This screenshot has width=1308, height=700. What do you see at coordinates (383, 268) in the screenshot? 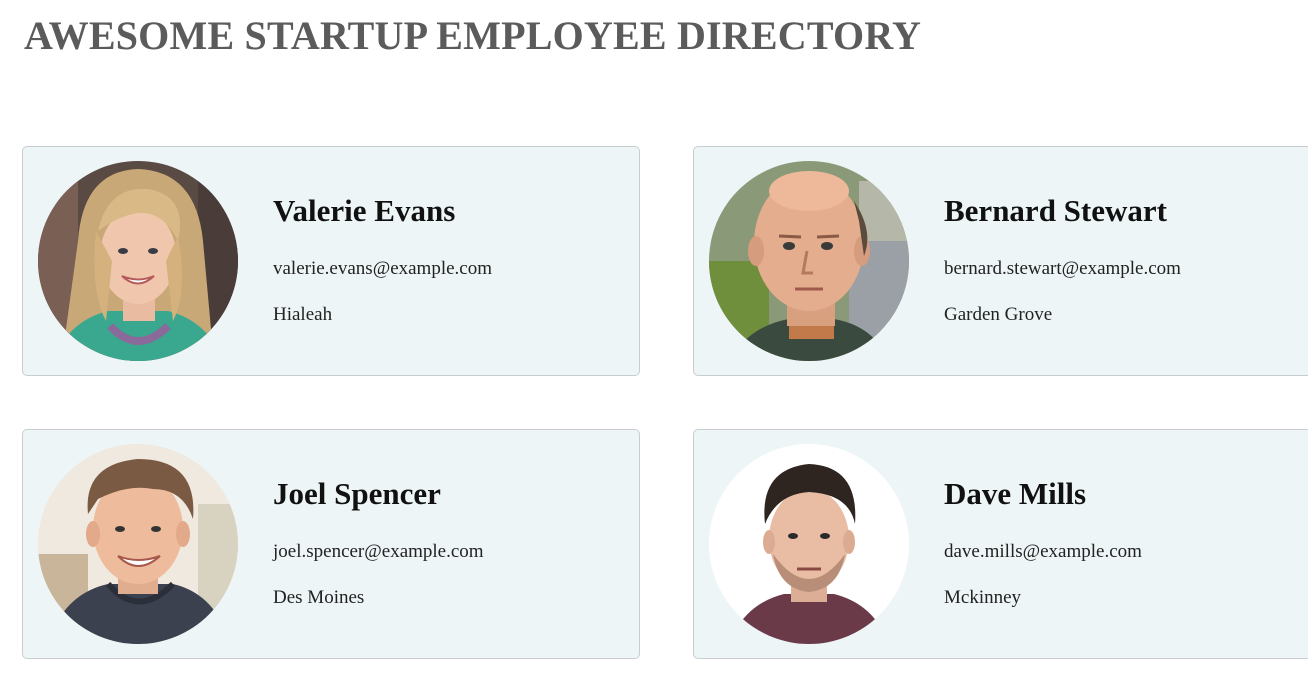
I see `employee-email: valerie.evans@example.com` at bounding box center [383, 268].